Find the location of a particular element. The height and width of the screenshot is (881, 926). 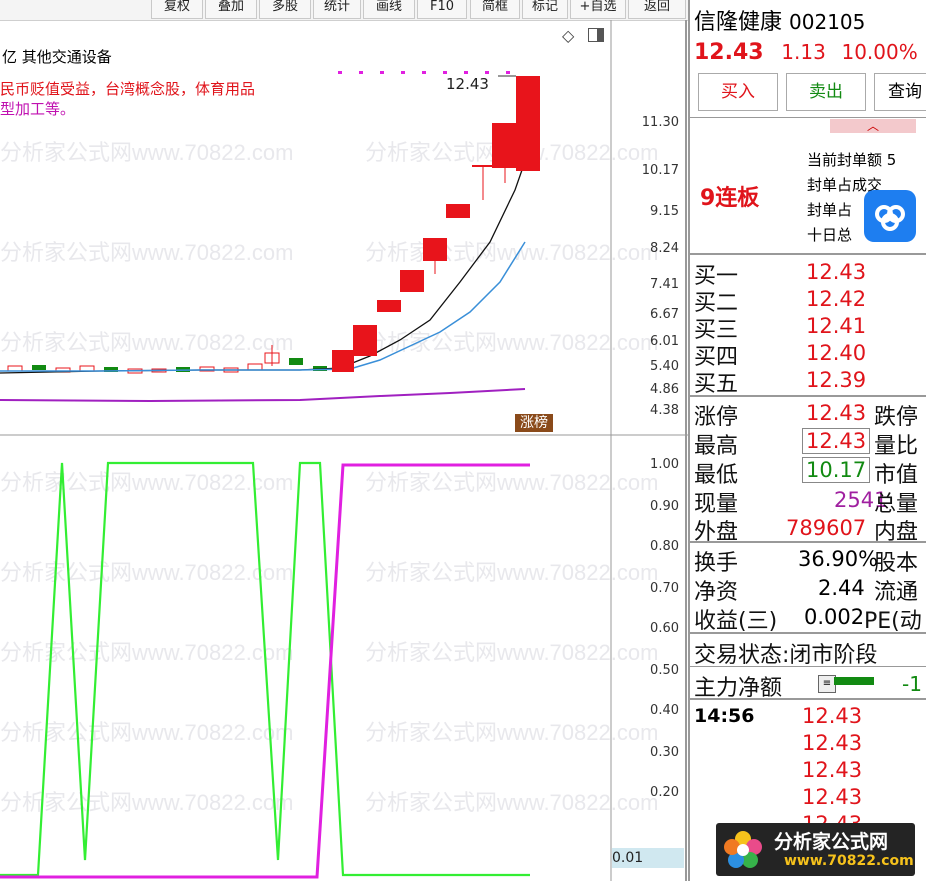

toolbar-button-add-favorite: +自选 is located at coordinates (598, 9).